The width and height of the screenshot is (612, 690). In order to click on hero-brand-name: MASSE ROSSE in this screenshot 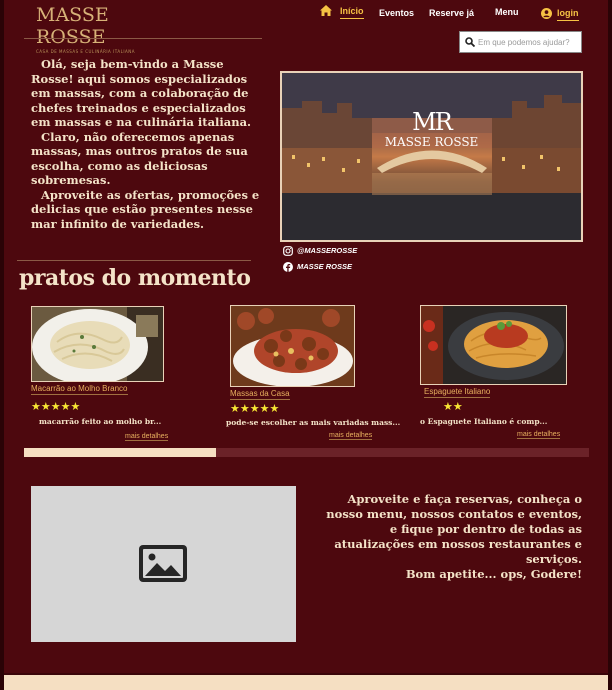, I will do `click(431, 142)`.